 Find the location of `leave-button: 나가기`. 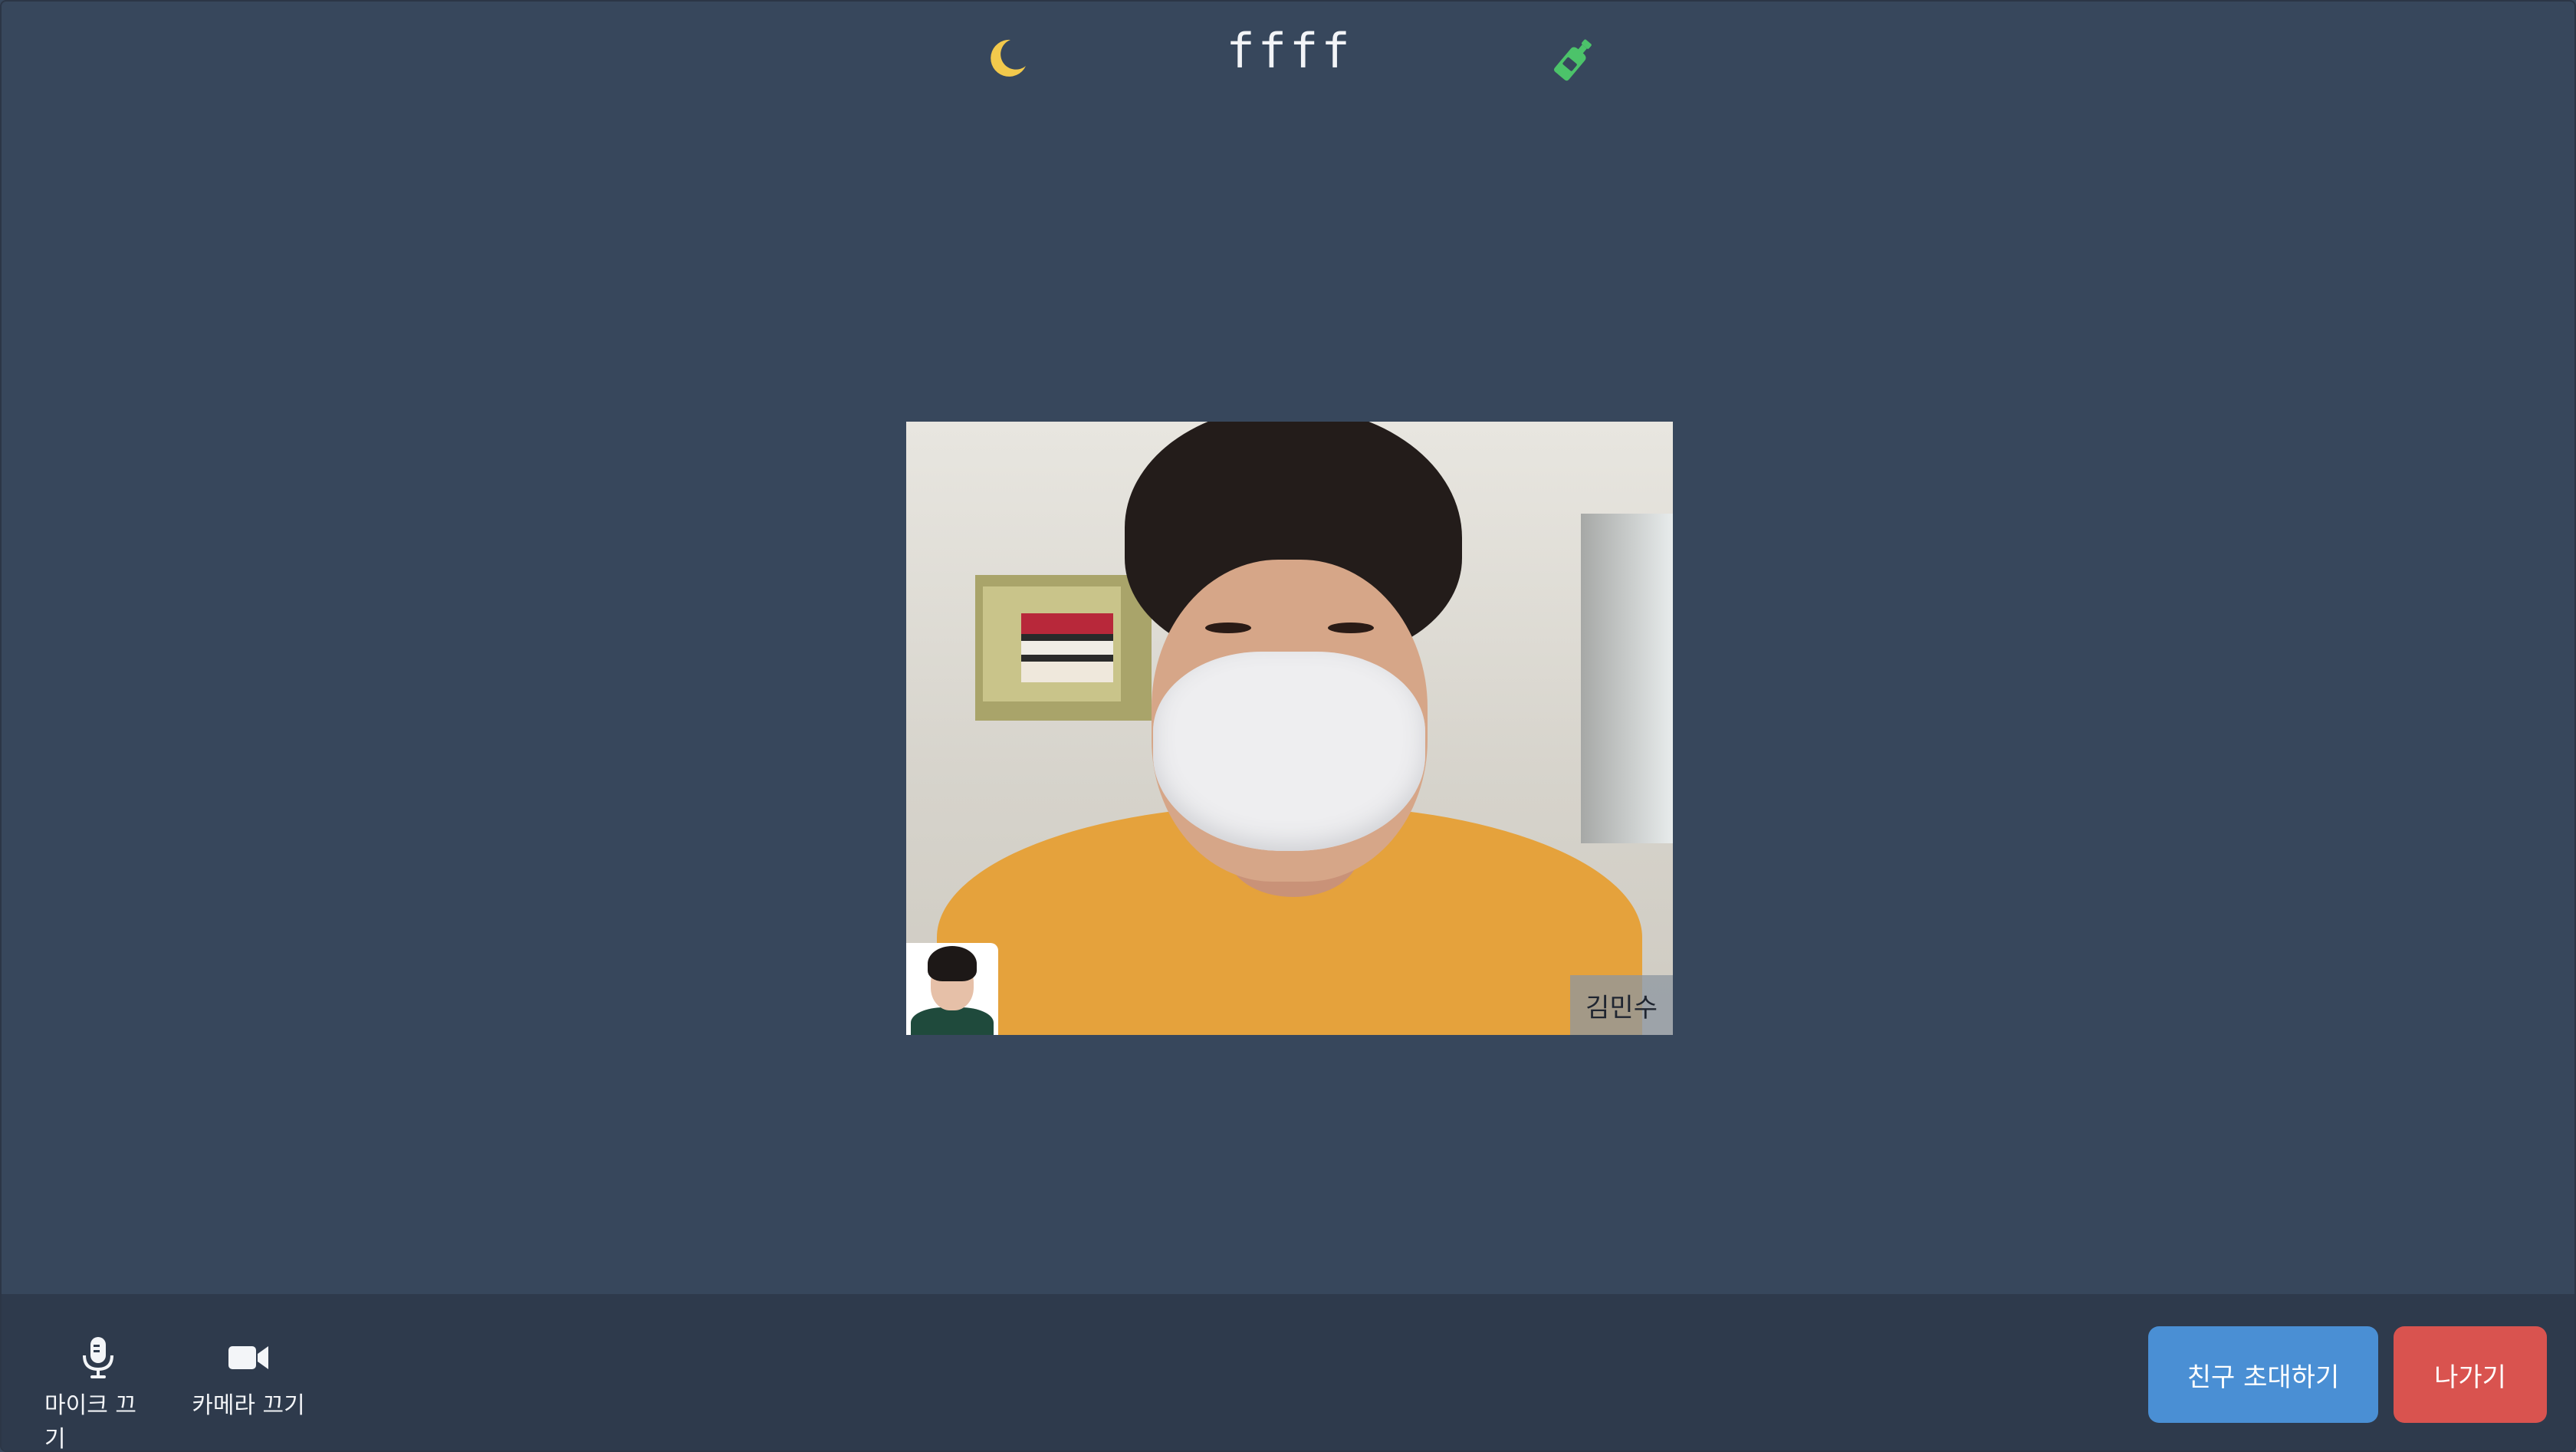

leave-button: 나가기 is located at coordinates (2470, 1374).